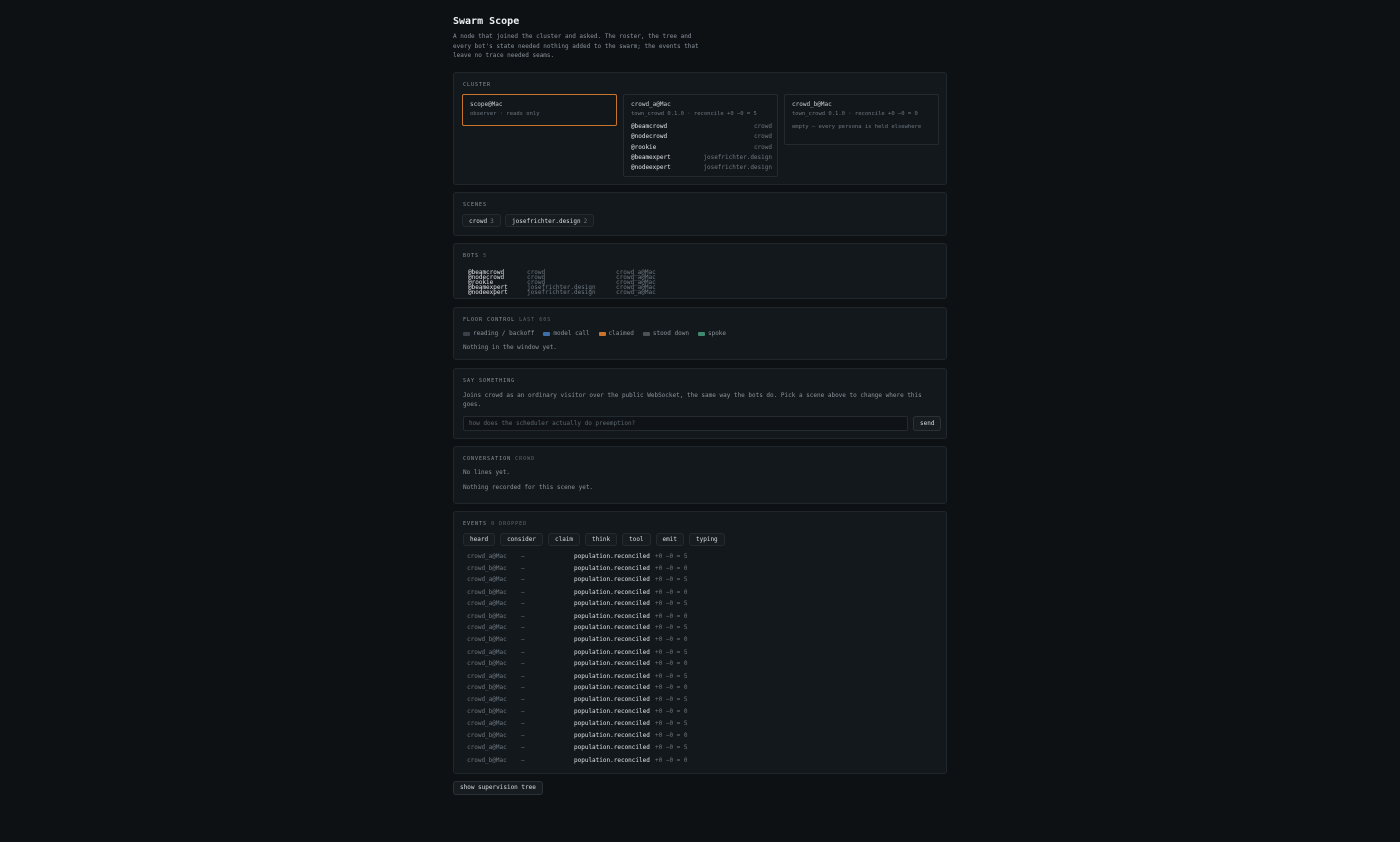  What do you see at coordinates (701, 169) in the screenshot?
I see `roster-row: @nodeexpert josefrichter.design` at bounding box center [701, 169].